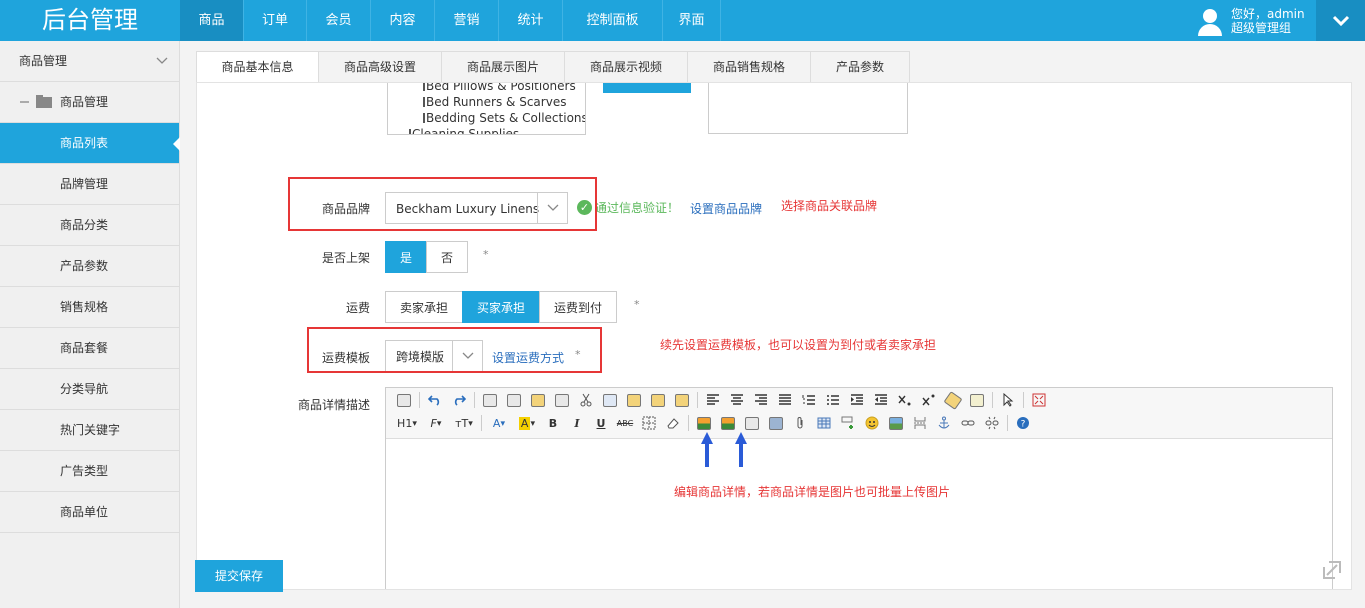 This screenshot has height=608, width=1365. Describe the element at coordinates (601, 423) in the screenshot. I see `underline-icon: U` at that location.